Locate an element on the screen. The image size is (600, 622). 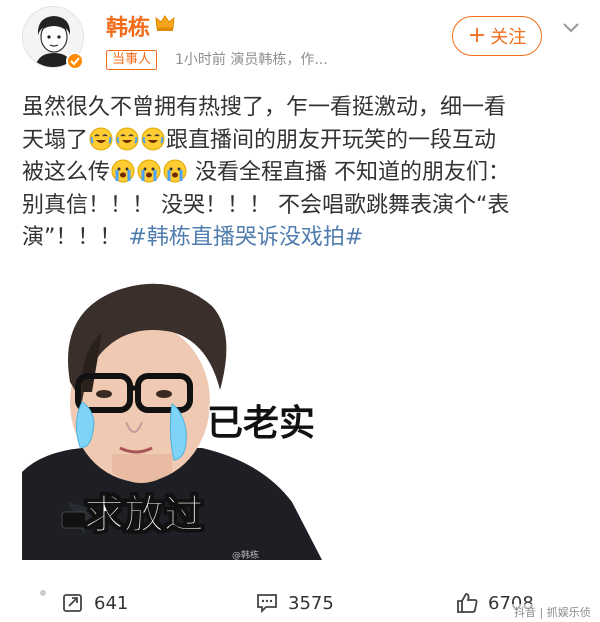
plus-icon: + is located at coordinates (477, 35).